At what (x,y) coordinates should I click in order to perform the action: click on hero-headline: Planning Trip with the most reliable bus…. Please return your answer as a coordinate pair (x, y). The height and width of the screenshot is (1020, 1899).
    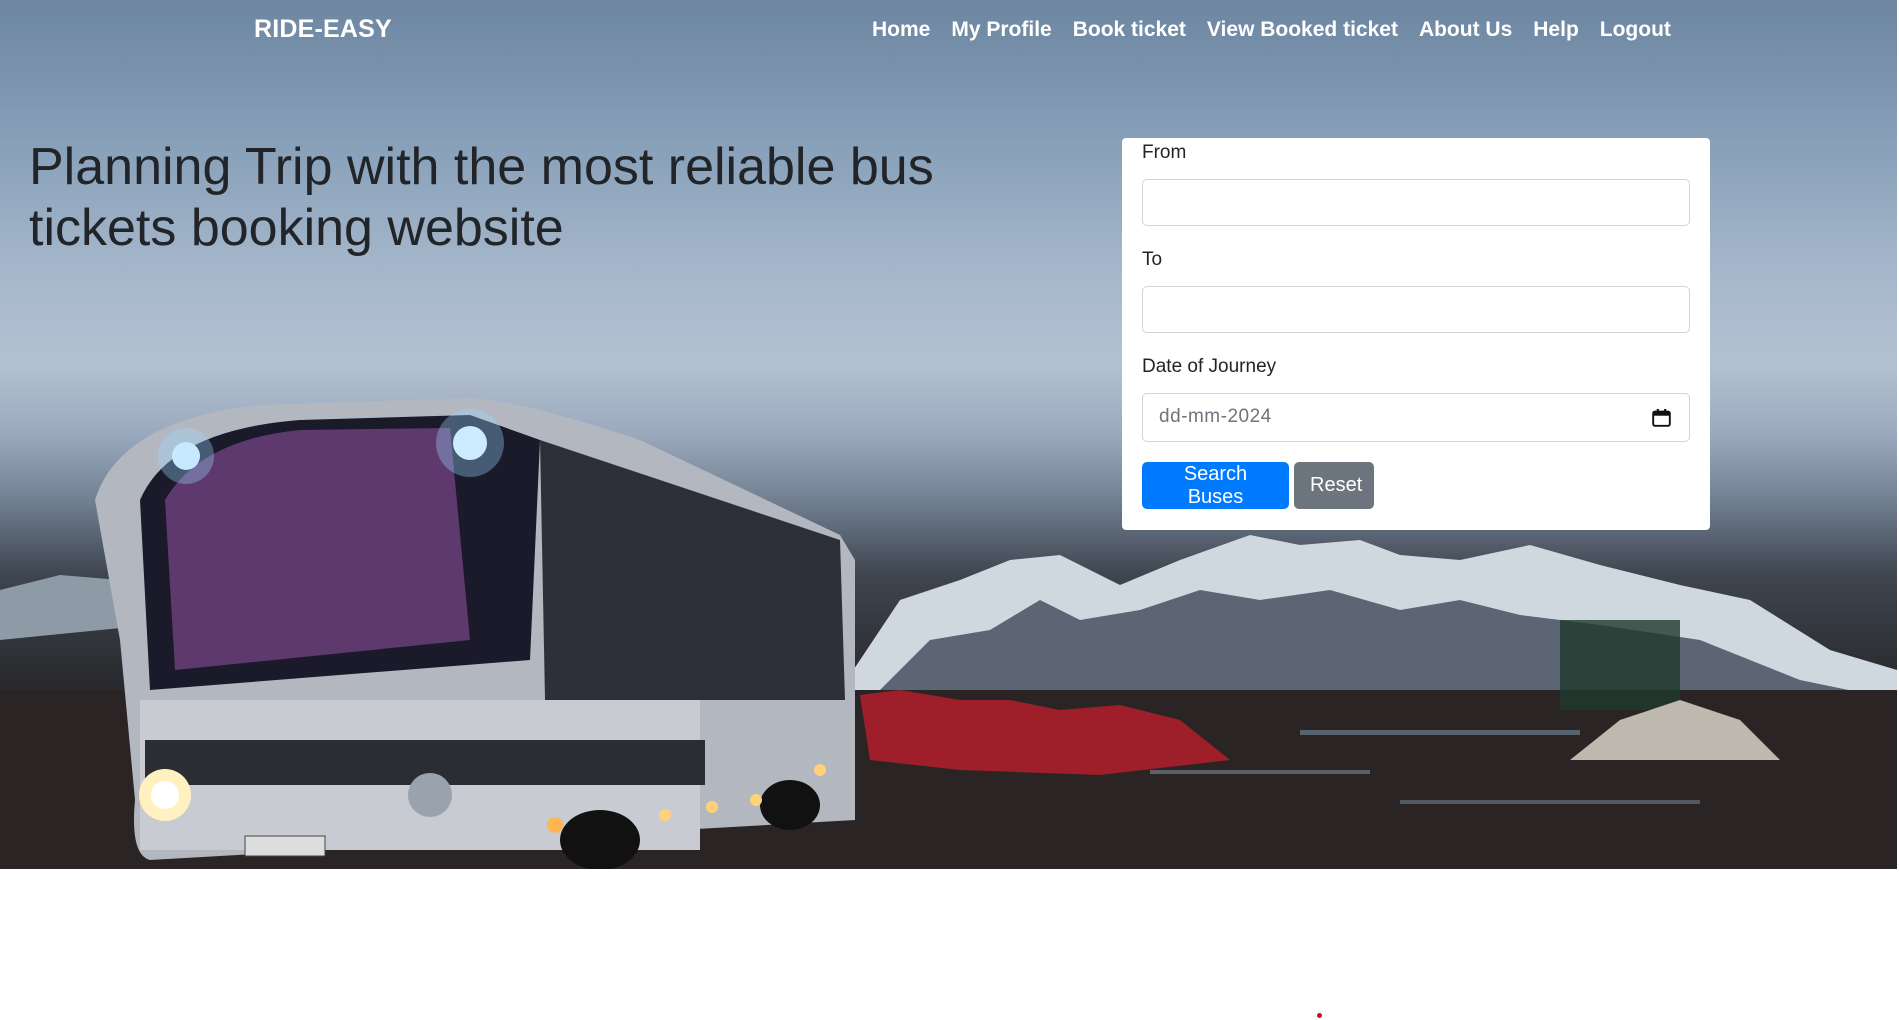
    Looking at the image, I should click on (481, 197).